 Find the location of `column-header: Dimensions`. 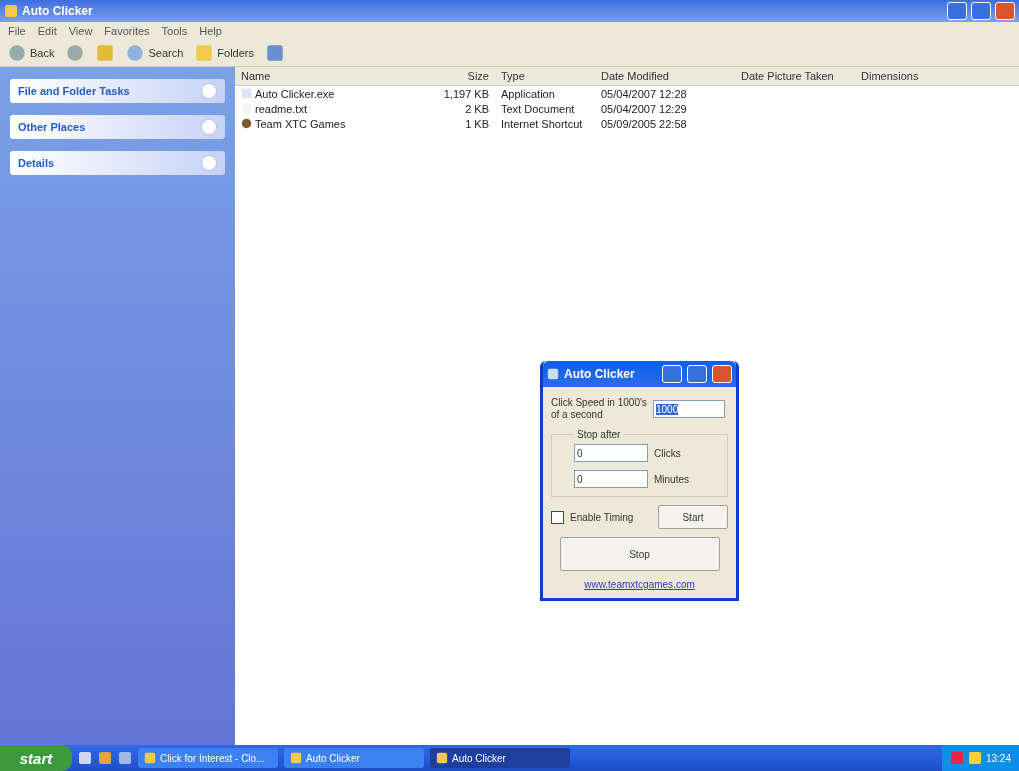

column-header: Dimensions is located at coordinates (915, 76).